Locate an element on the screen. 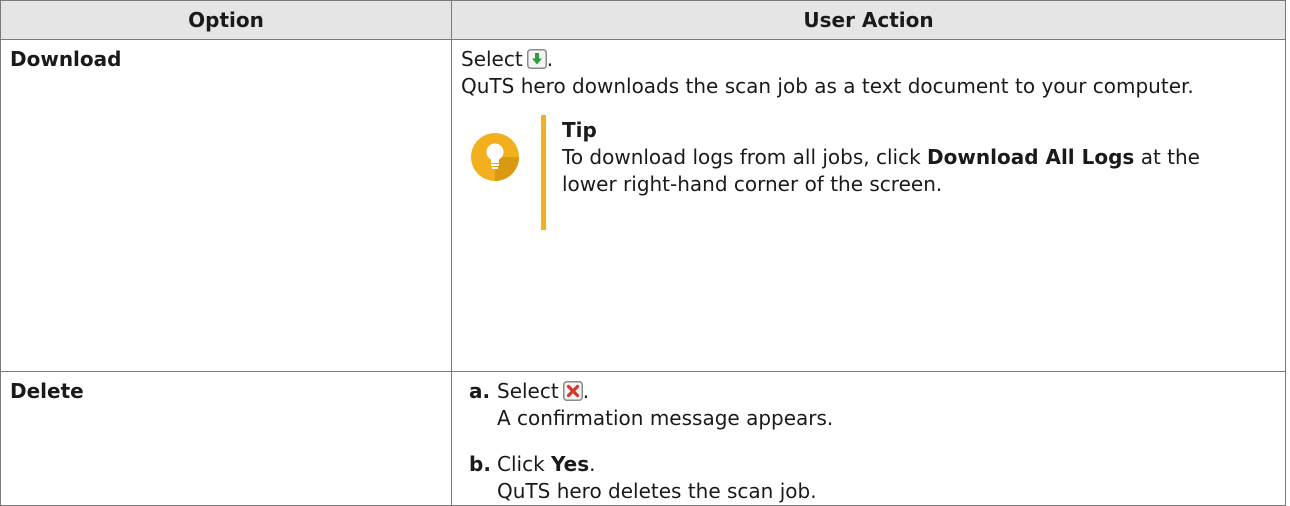  step-letter: b. is located at coordinates (480, 464).